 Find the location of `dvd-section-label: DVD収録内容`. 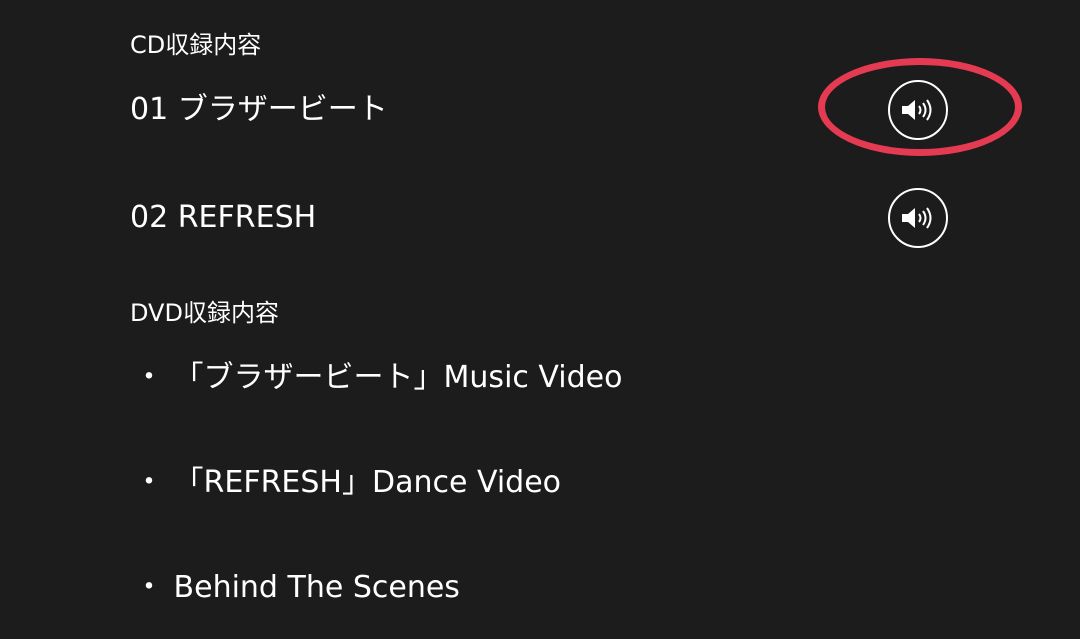

dvd-section-label: DVD収録内容 is located at coordinates (204, 313).